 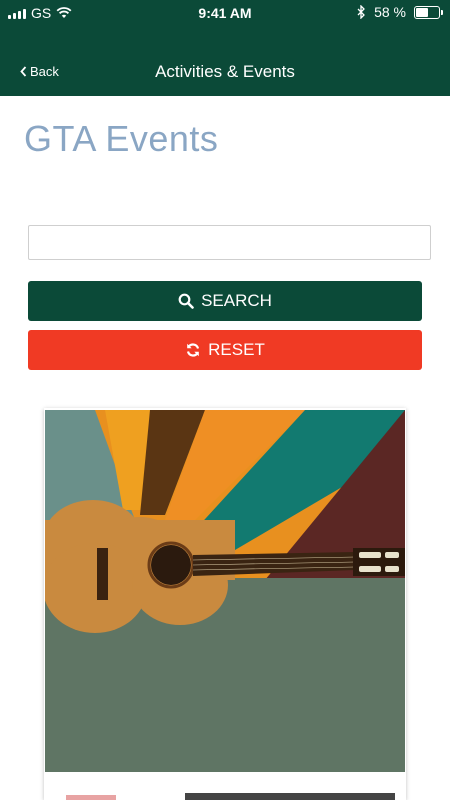 What do you see at coordinates (290, 796) in the screenshot?
I see `card-footer-bar` at bounding box center [290, 796].